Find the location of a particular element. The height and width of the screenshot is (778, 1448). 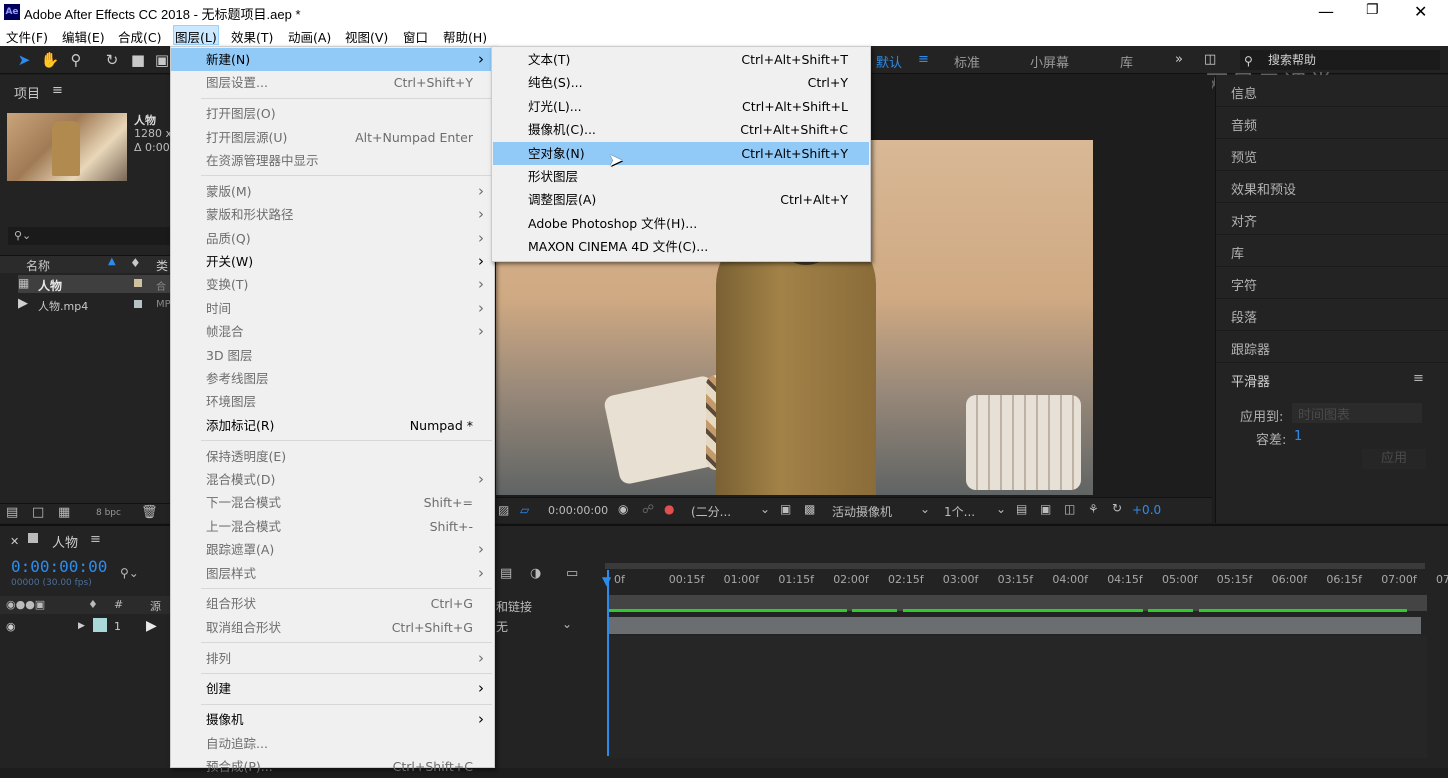

current-time-indicator is located at coordinates (608, 663).